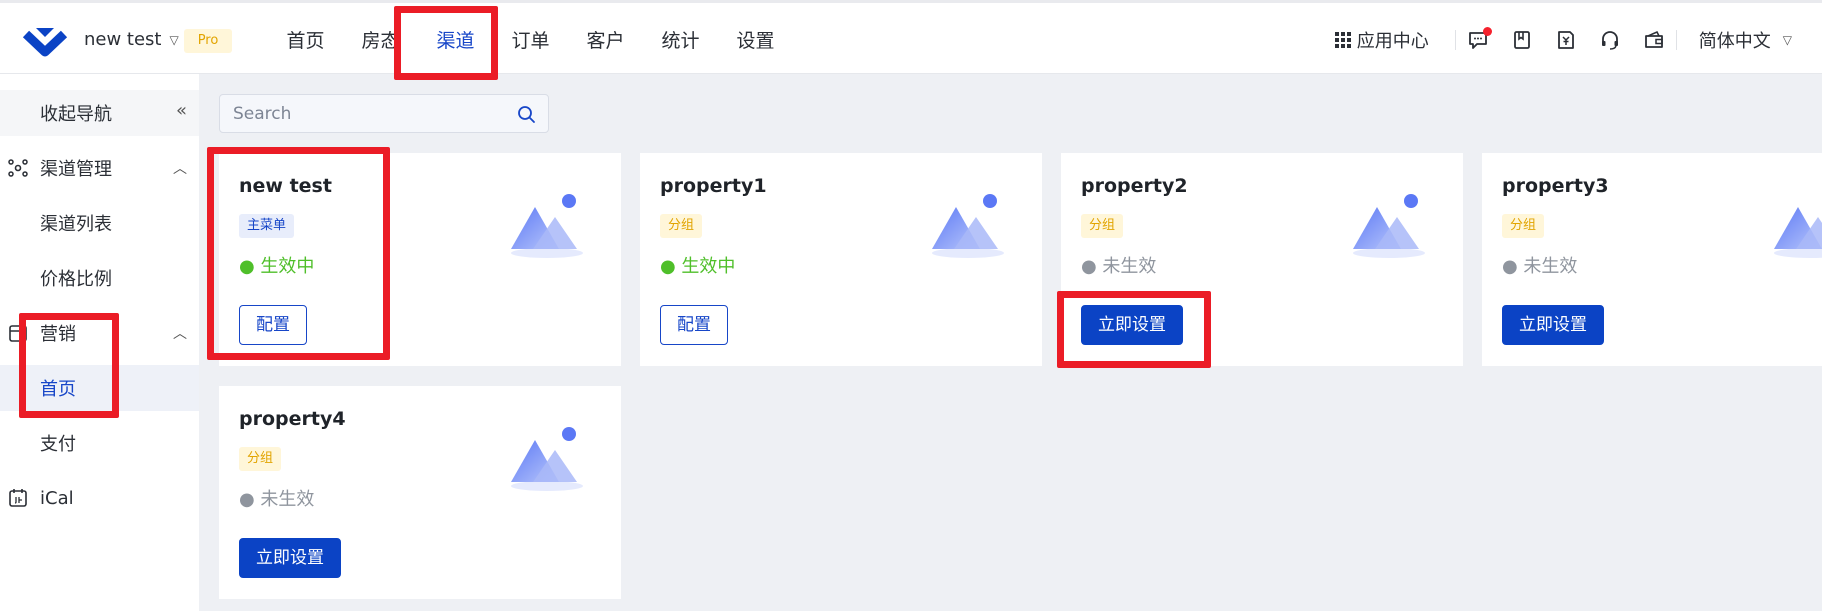 This screenshot has width=1822, height=611. What do you see at coordinates (1478, 40) in the screenshot?
I see `message-icon` at bounding box center [1478, 40].